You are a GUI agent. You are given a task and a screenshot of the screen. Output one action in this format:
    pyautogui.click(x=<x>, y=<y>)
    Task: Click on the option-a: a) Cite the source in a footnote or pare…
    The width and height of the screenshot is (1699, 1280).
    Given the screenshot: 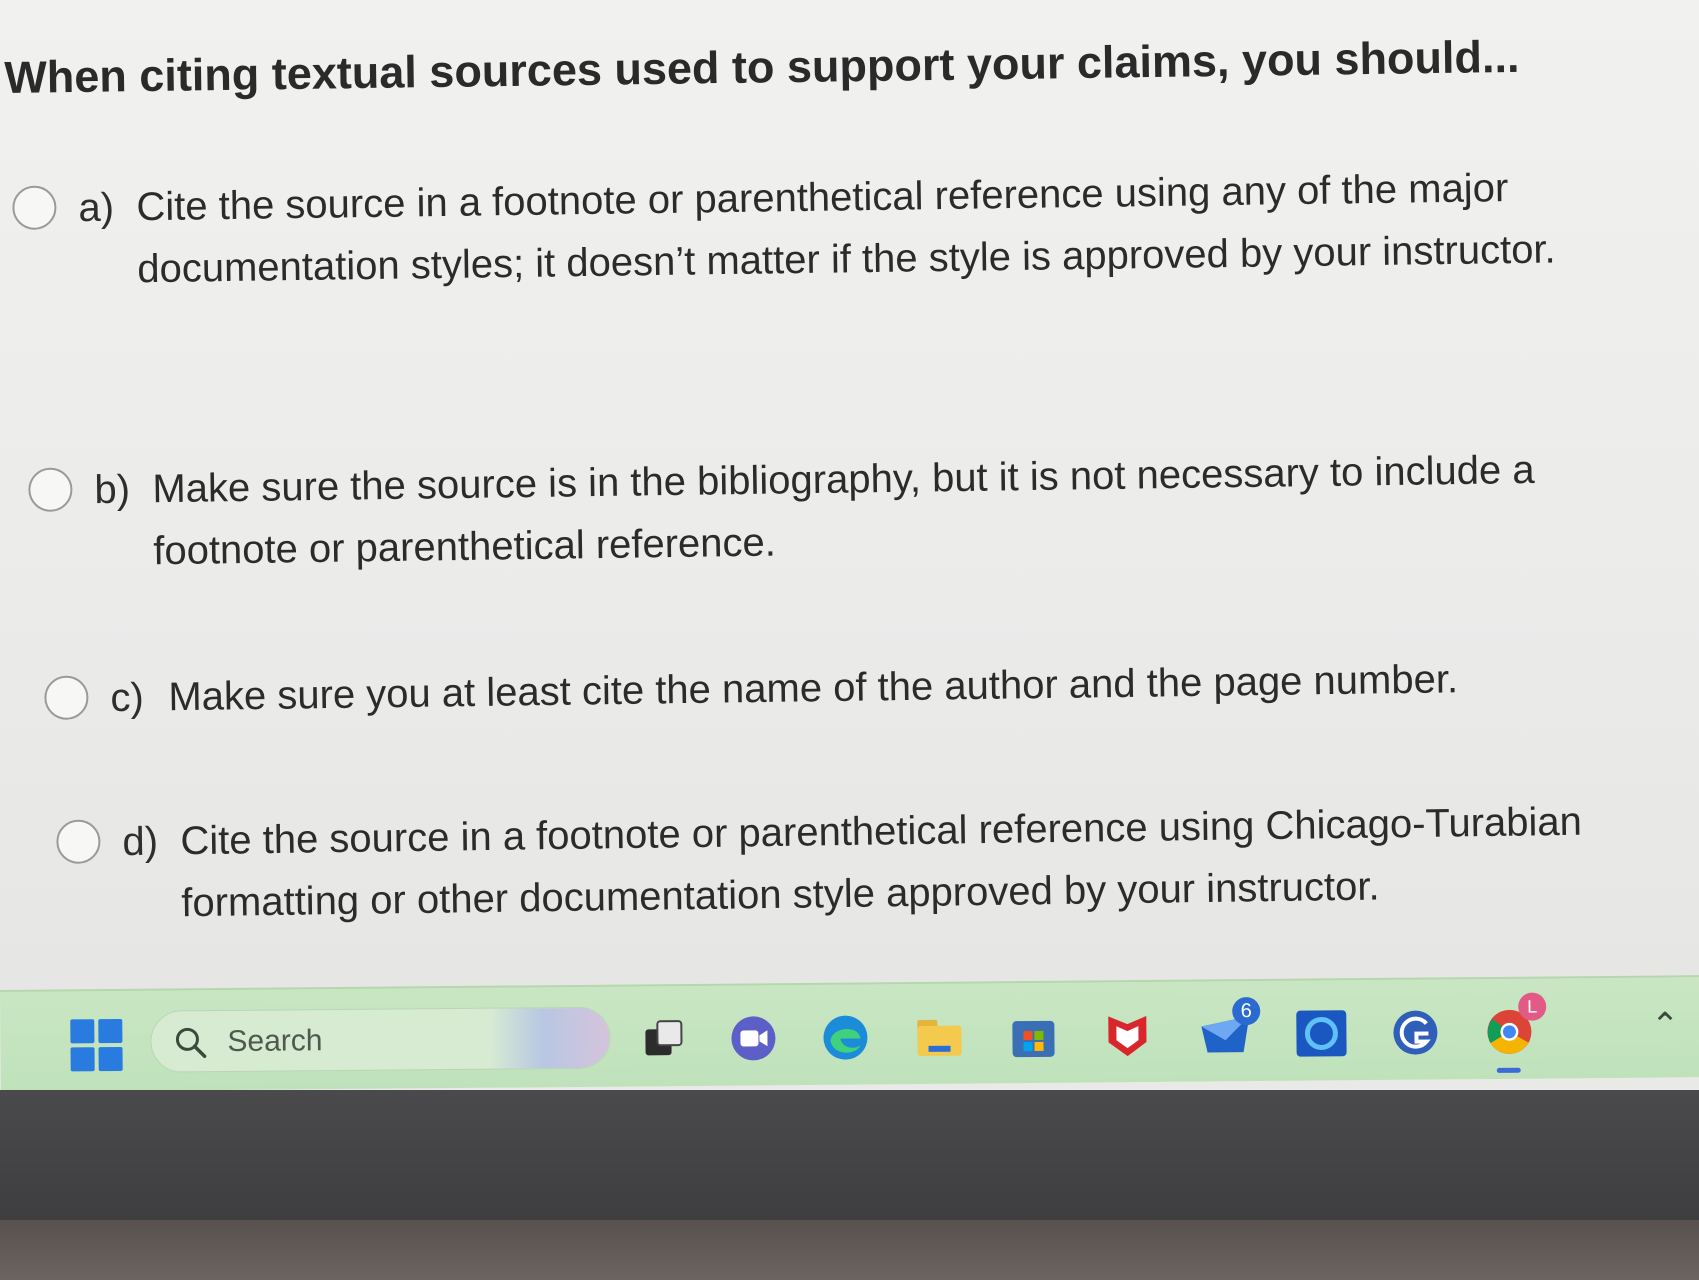 What is the action you would take?
    pyautogui.click(x=818, y=229)
    